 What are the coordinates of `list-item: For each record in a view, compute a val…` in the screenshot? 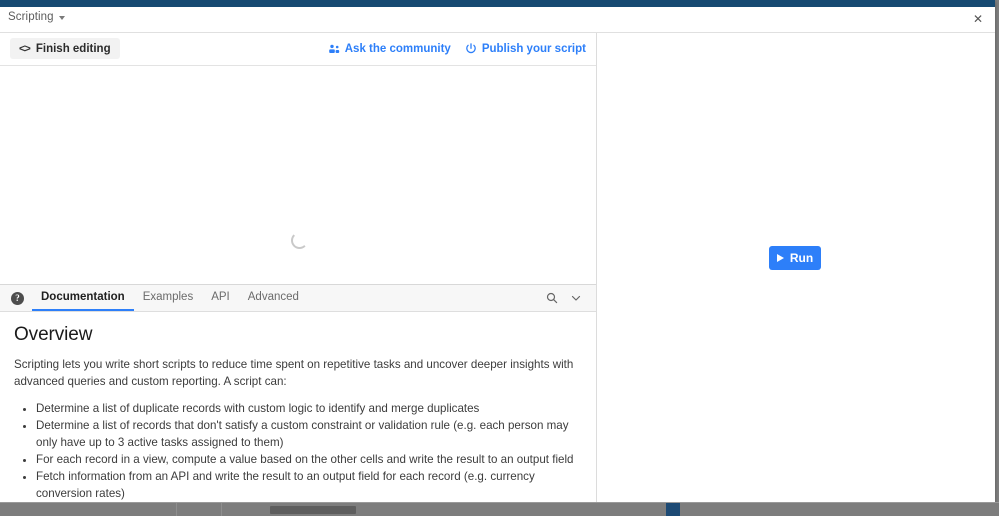 It's located at (309, 460).